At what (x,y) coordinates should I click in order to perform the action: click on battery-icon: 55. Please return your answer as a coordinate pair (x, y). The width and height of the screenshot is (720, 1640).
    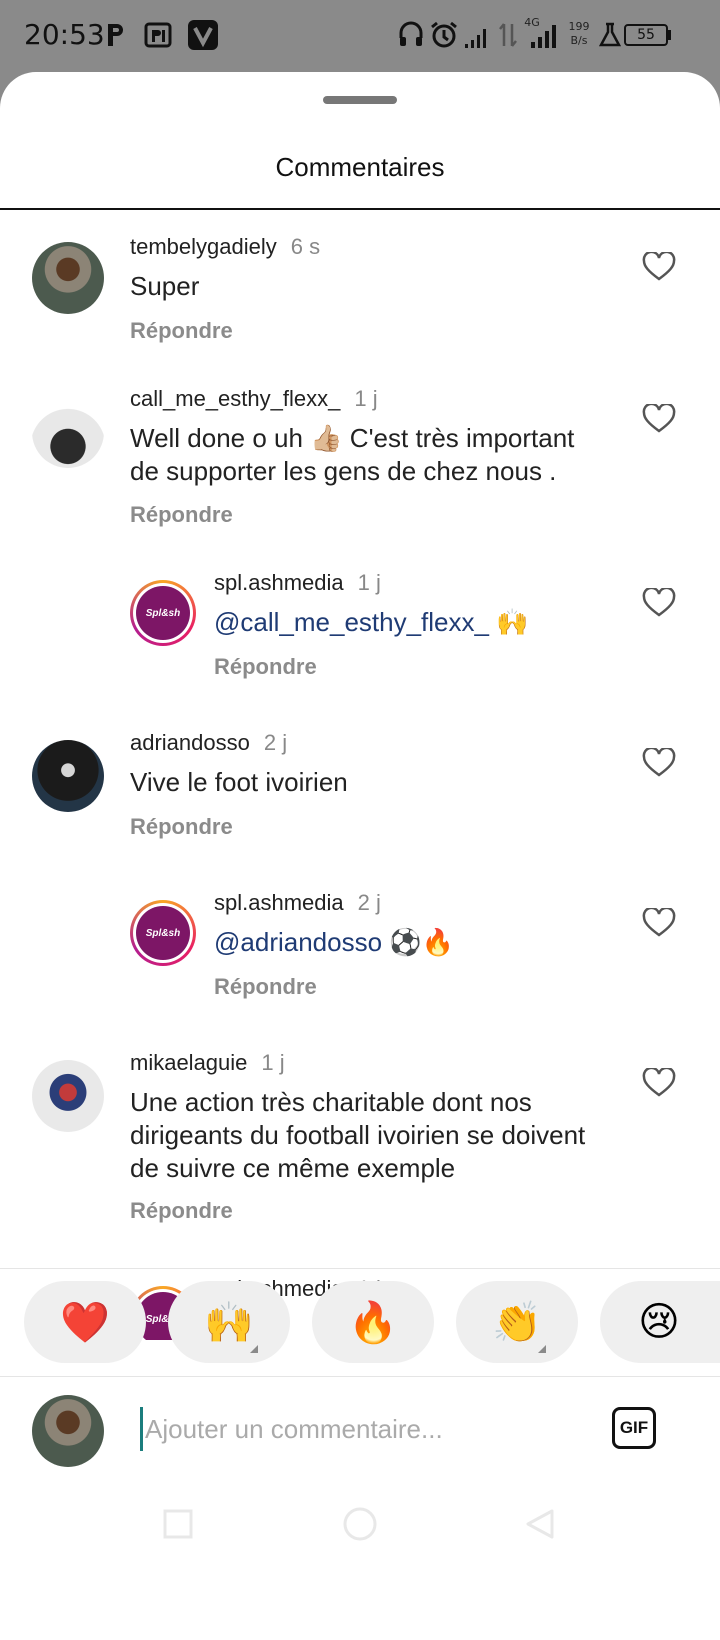
    Looking at the image, I should click on (646, 35).